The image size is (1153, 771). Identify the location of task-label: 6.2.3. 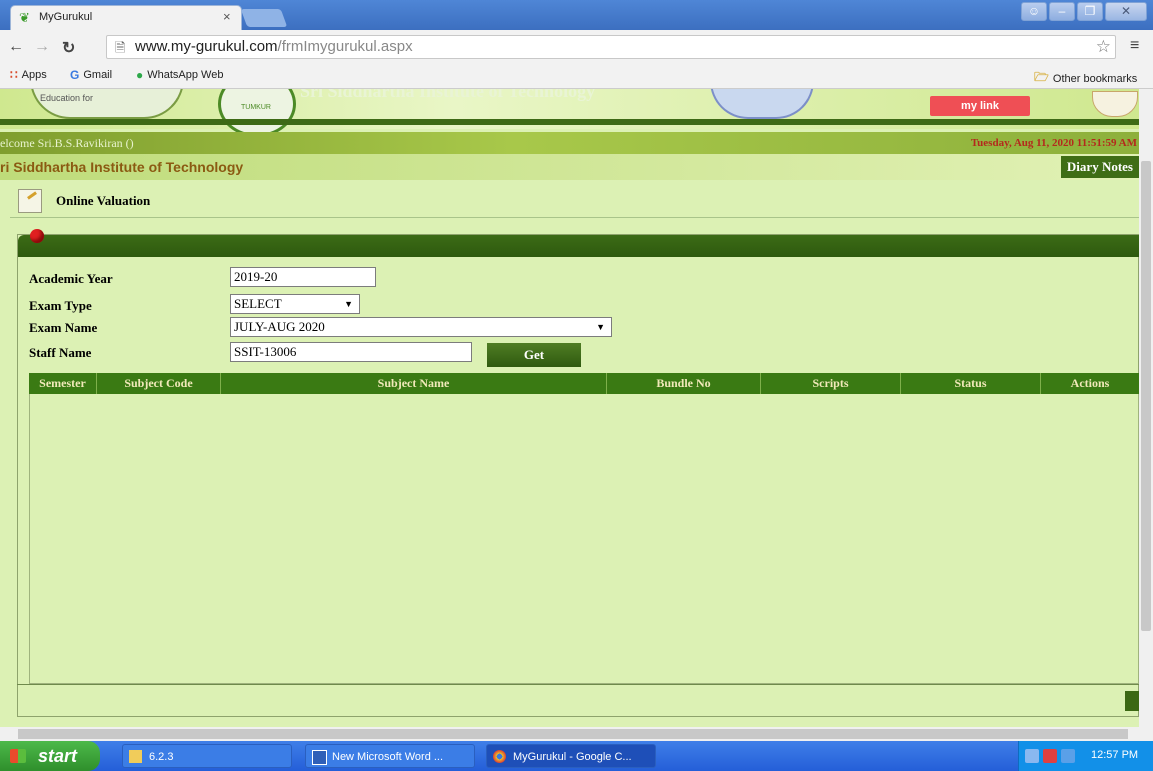
(161, 757).